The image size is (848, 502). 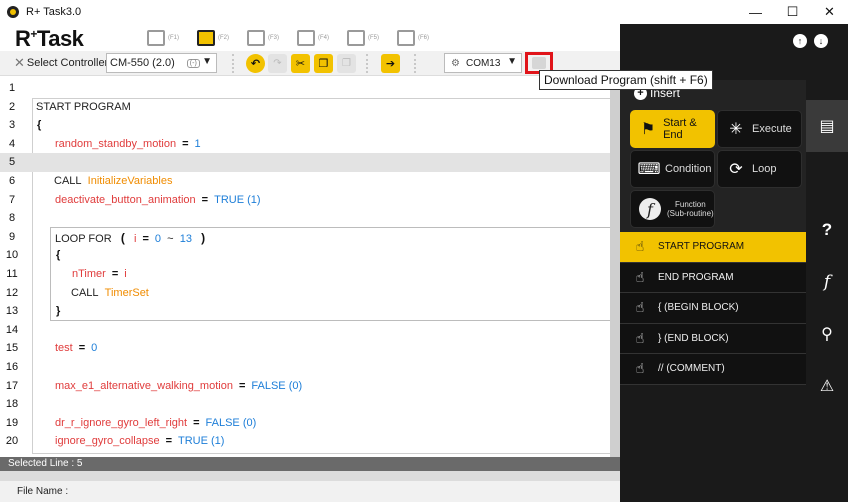 I want to click on paste-button: ❐, so click(x=346, y=63).